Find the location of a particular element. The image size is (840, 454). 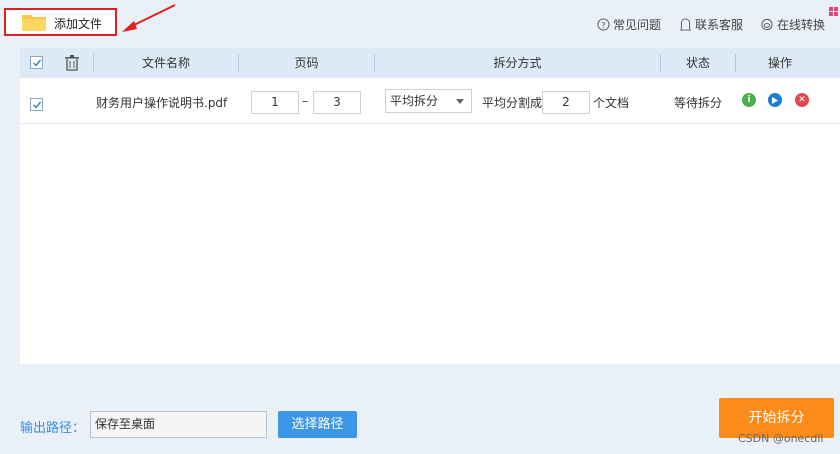

split-mode-select: 平均拆分 is located at coordinates (428, 101).